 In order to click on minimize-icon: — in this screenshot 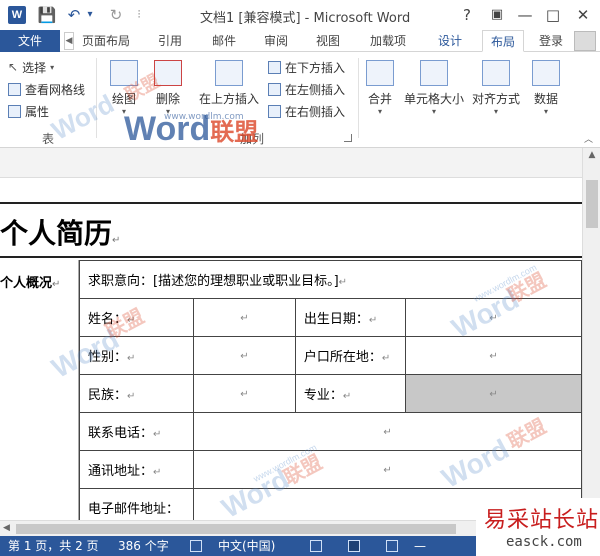, I will do `click(525, 15)`.